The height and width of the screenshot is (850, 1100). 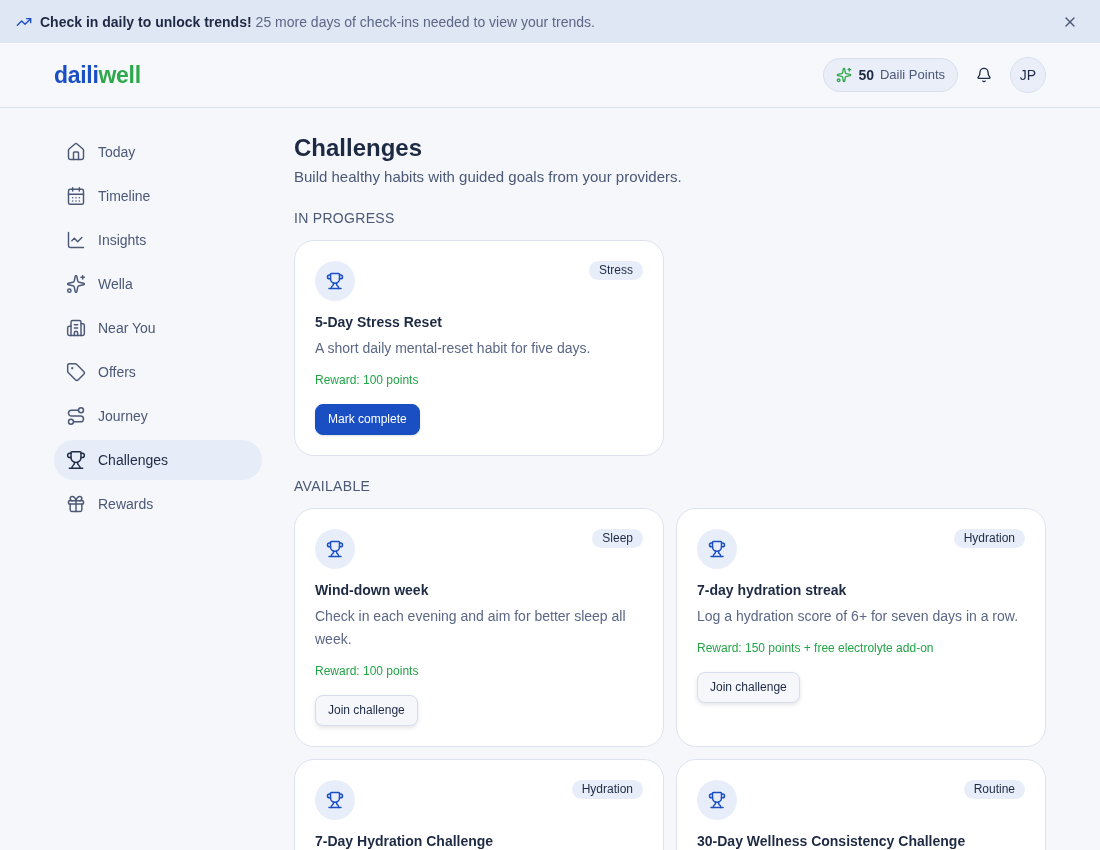 What do you see at coordinates (158, 372) in the screenshot?
I see `nav-item: Offers` at bounding box center [158, 372].